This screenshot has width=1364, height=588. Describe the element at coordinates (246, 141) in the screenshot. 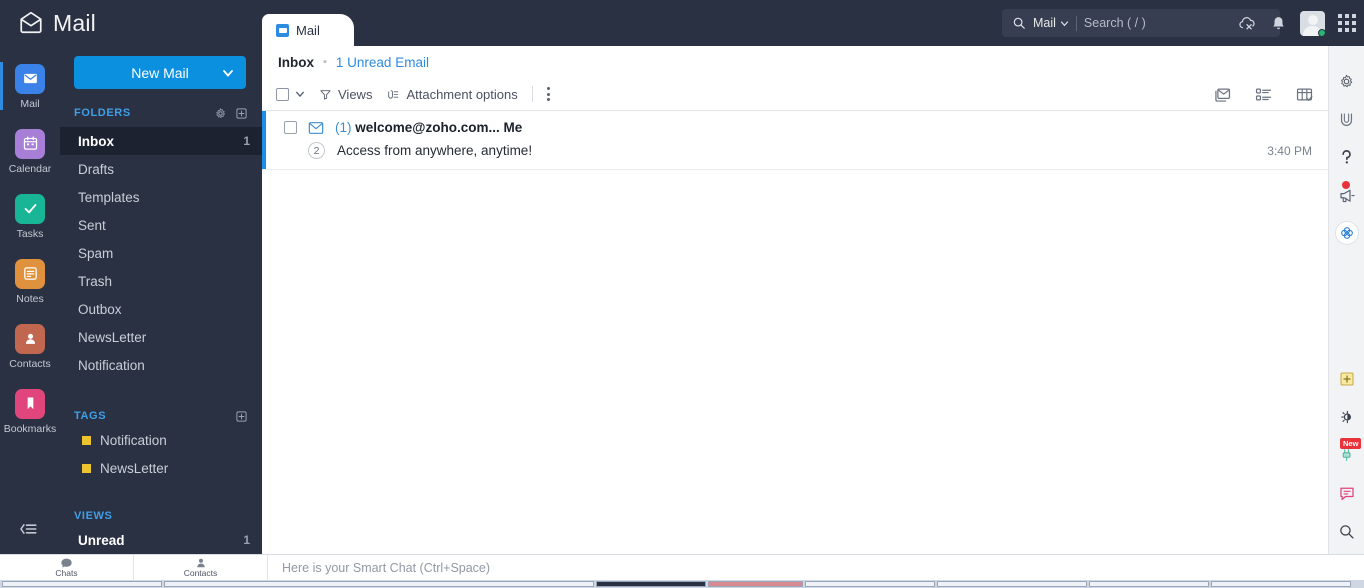

I see `folder-count: 1` at that location.